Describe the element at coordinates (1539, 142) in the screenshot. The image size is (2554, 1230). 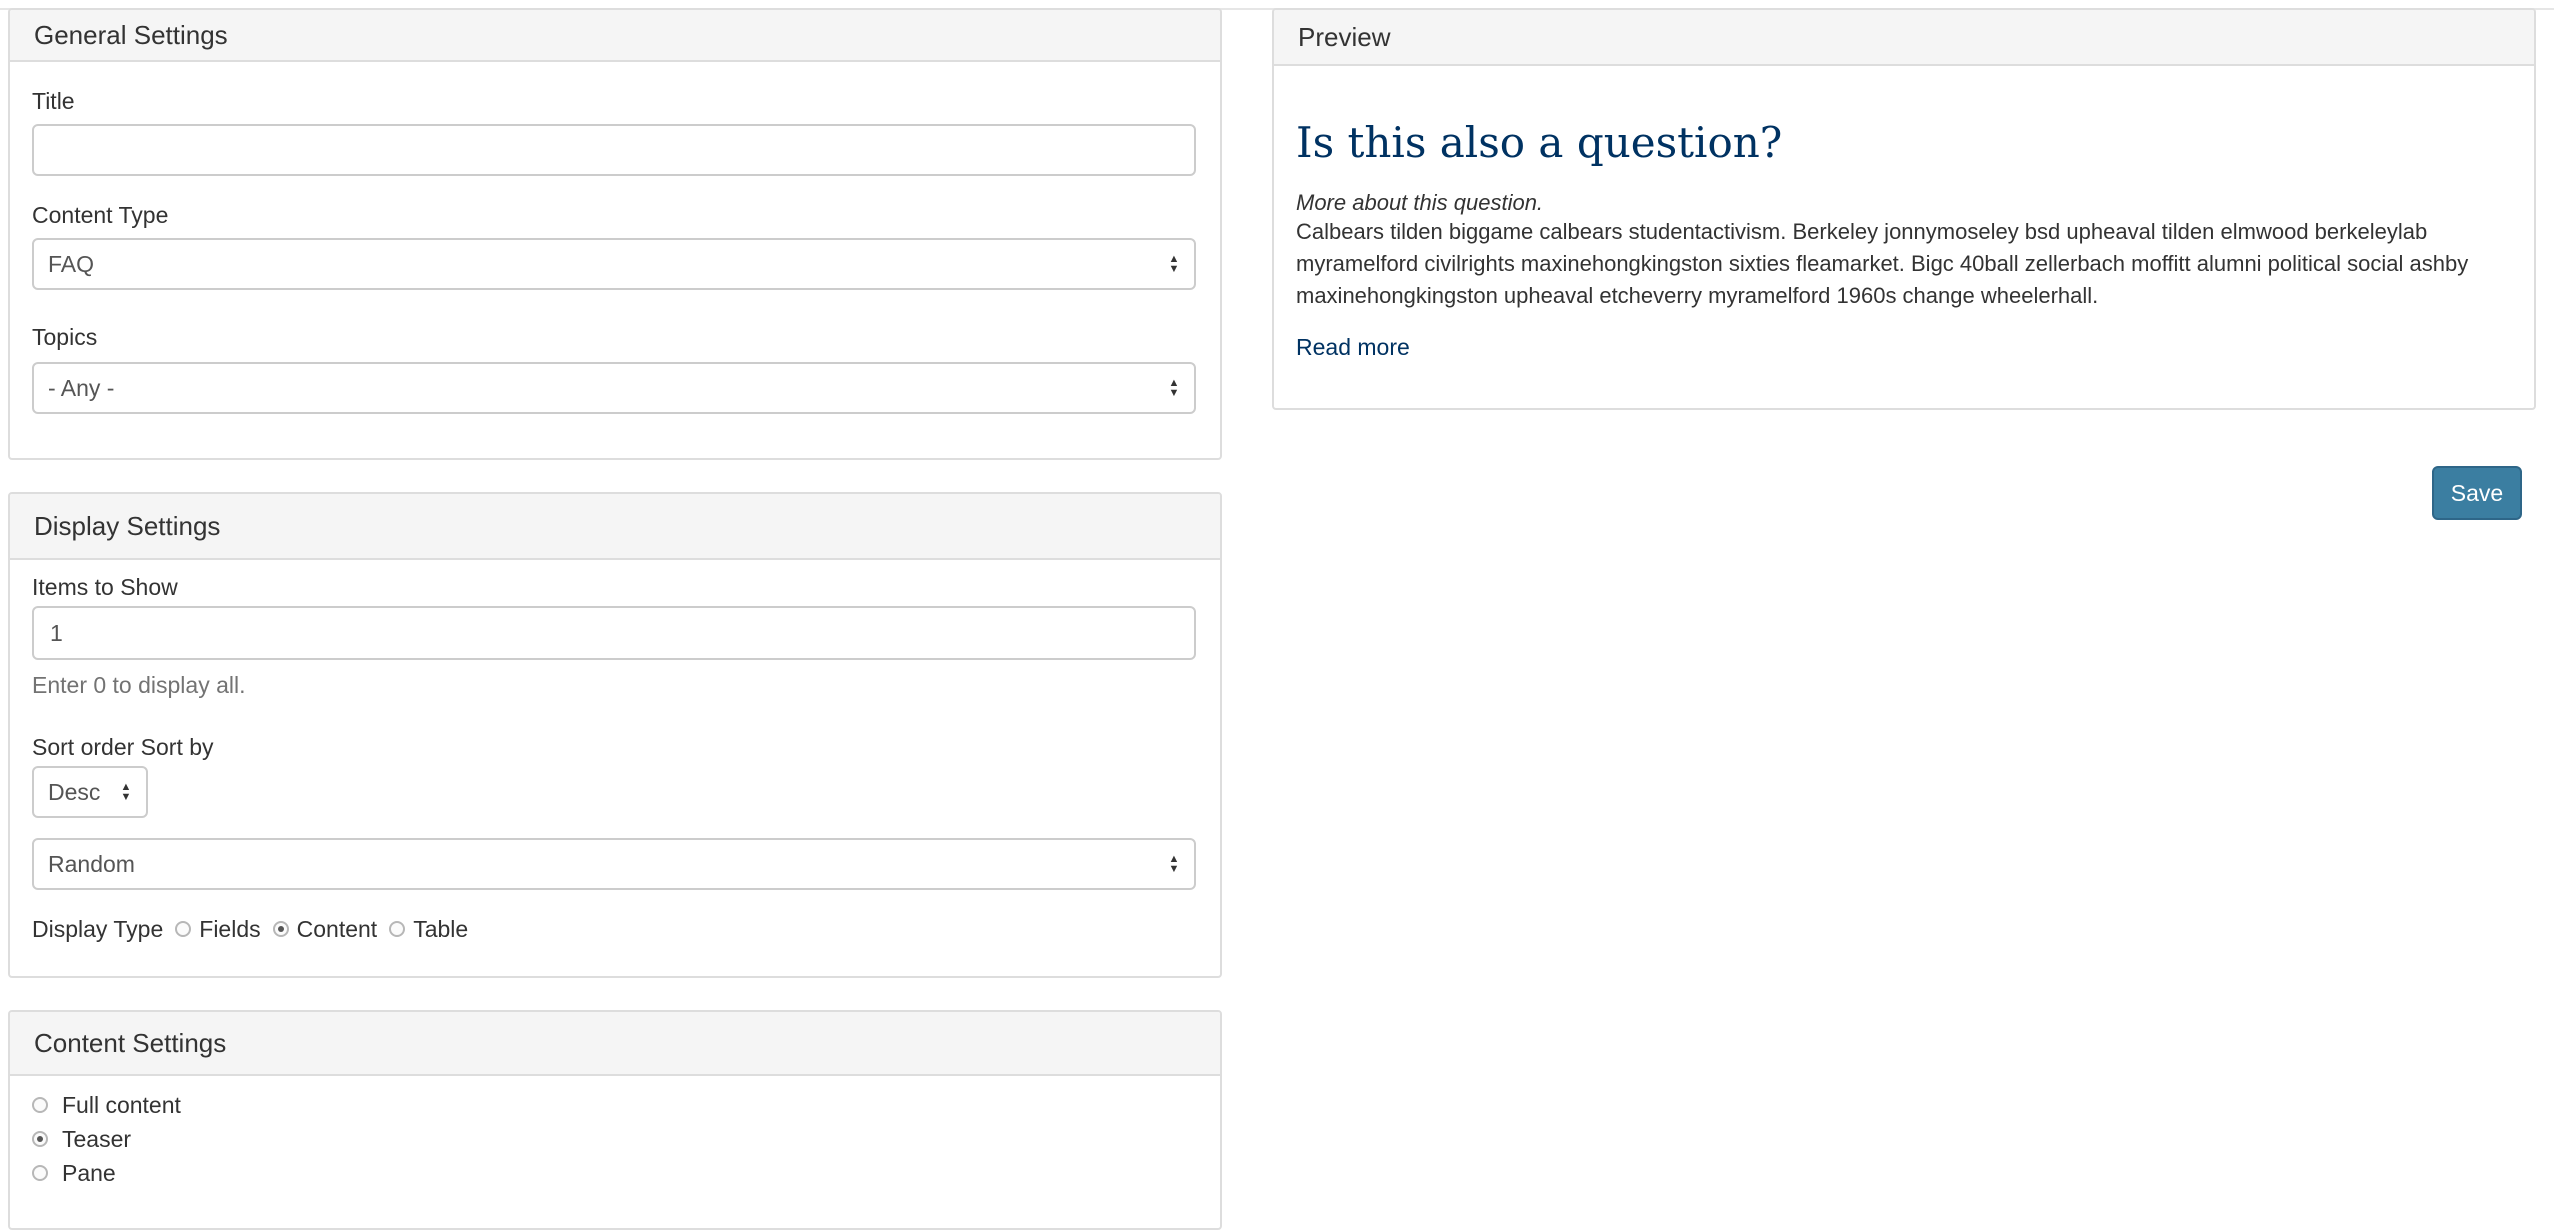
I see `preview-title: Is this also a question?` at that location.